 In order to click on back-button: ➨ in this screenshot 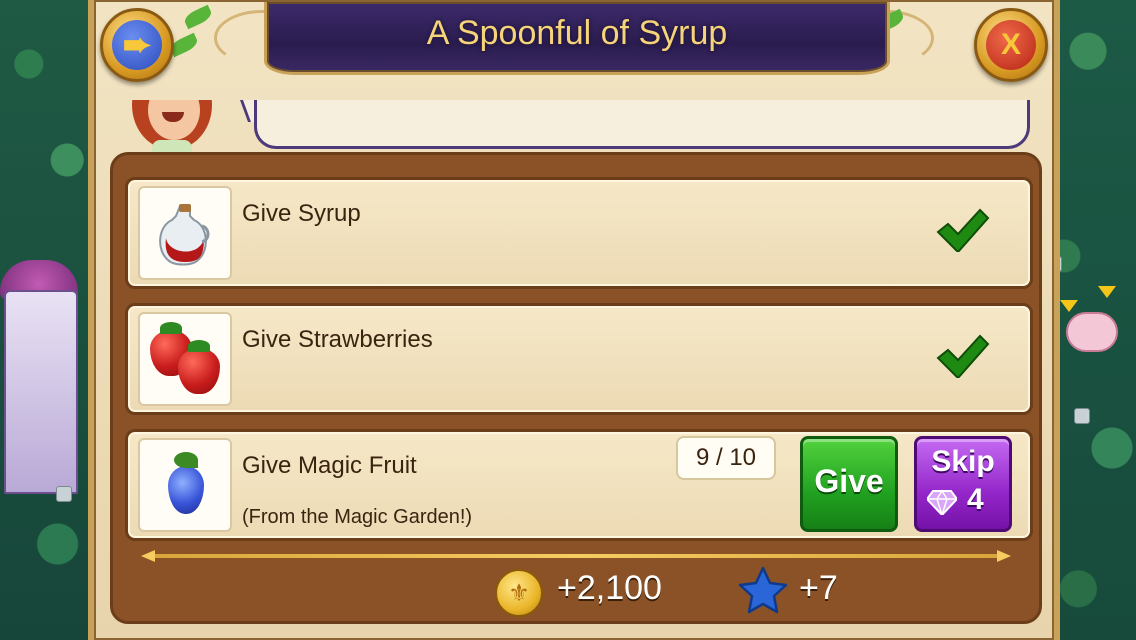, I will do `click(137, 45)`.